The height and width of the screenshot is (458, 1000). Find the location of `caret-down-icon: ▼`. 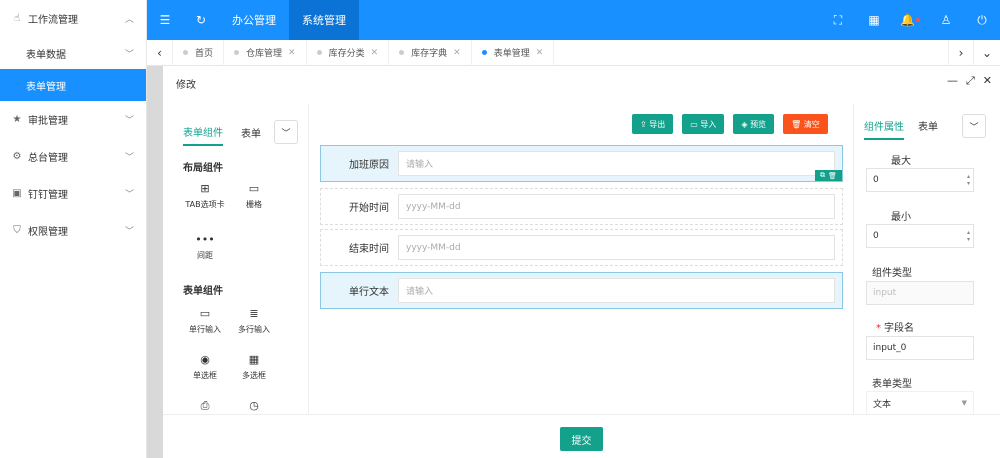

caret-down-icon: ▼ is located at coordinates (964, 403).